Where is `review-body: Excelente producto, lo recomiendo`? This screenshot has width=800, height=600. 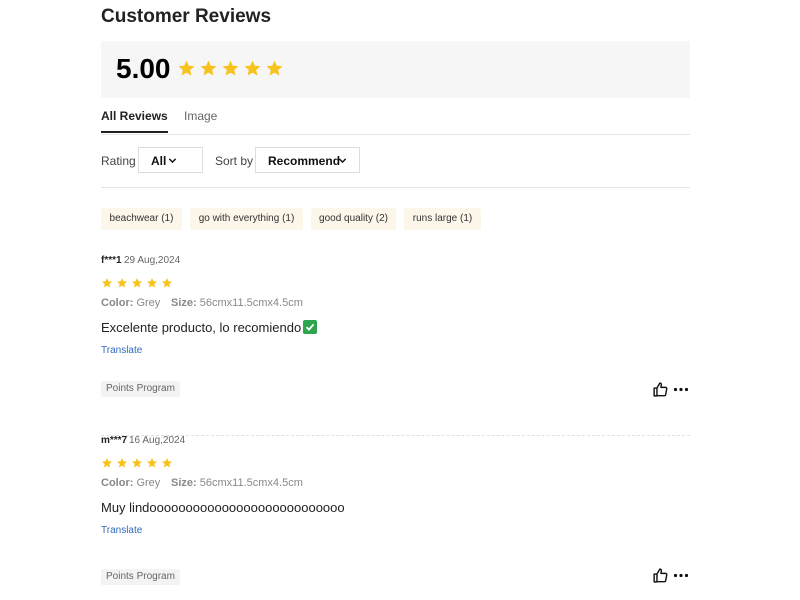 review-body: Excelente producto, lo recomiendo is located at coordinates (201, 327).